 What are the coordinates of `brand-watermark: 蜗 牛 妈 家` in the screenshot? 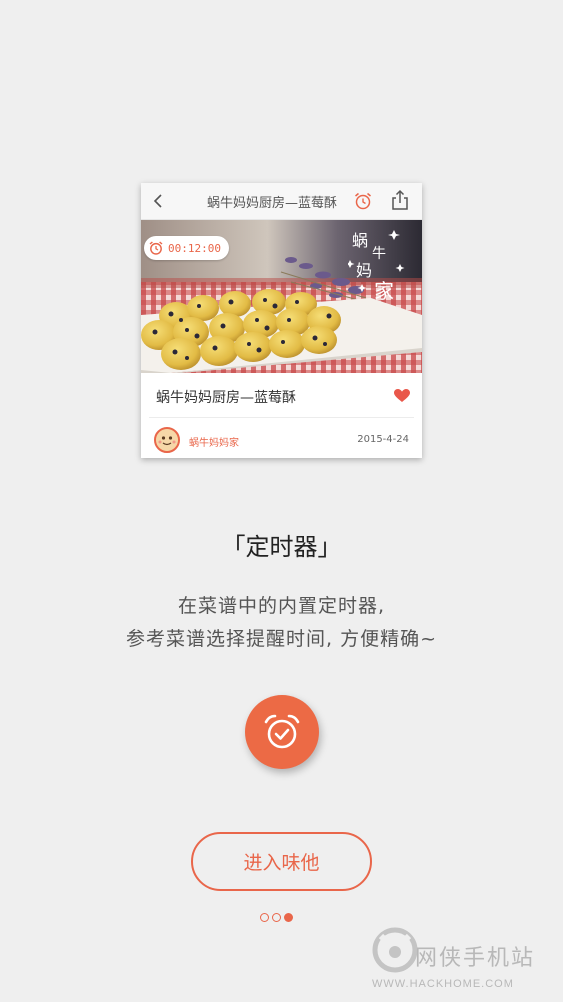 It's located at (376, 266).